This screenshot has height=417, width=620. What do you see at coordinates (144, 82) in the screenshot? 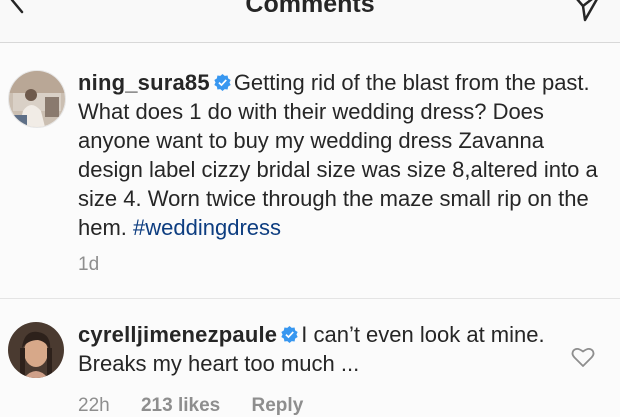
I see `caption-username: ning_sura85` at bounding box center [144, 82].